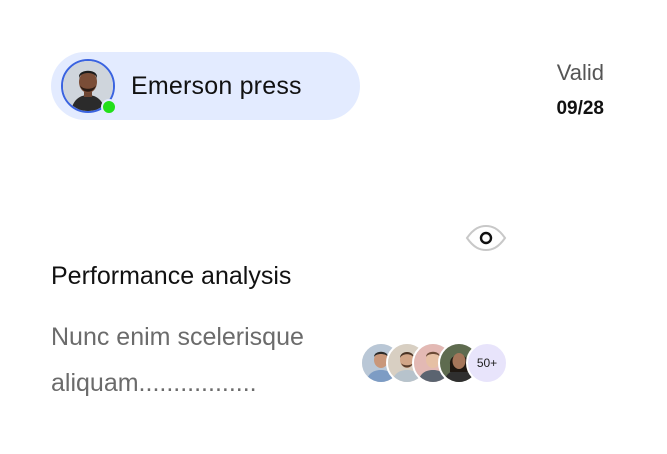  I want to click on eye-icon, so click(486, 238).